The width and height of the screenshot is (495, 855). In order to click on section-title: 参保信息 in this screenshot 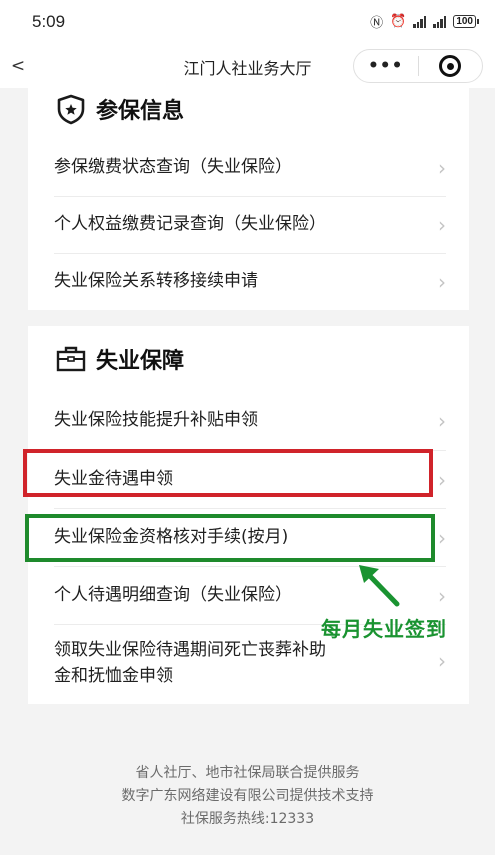, I will do `click(140, 111)`.